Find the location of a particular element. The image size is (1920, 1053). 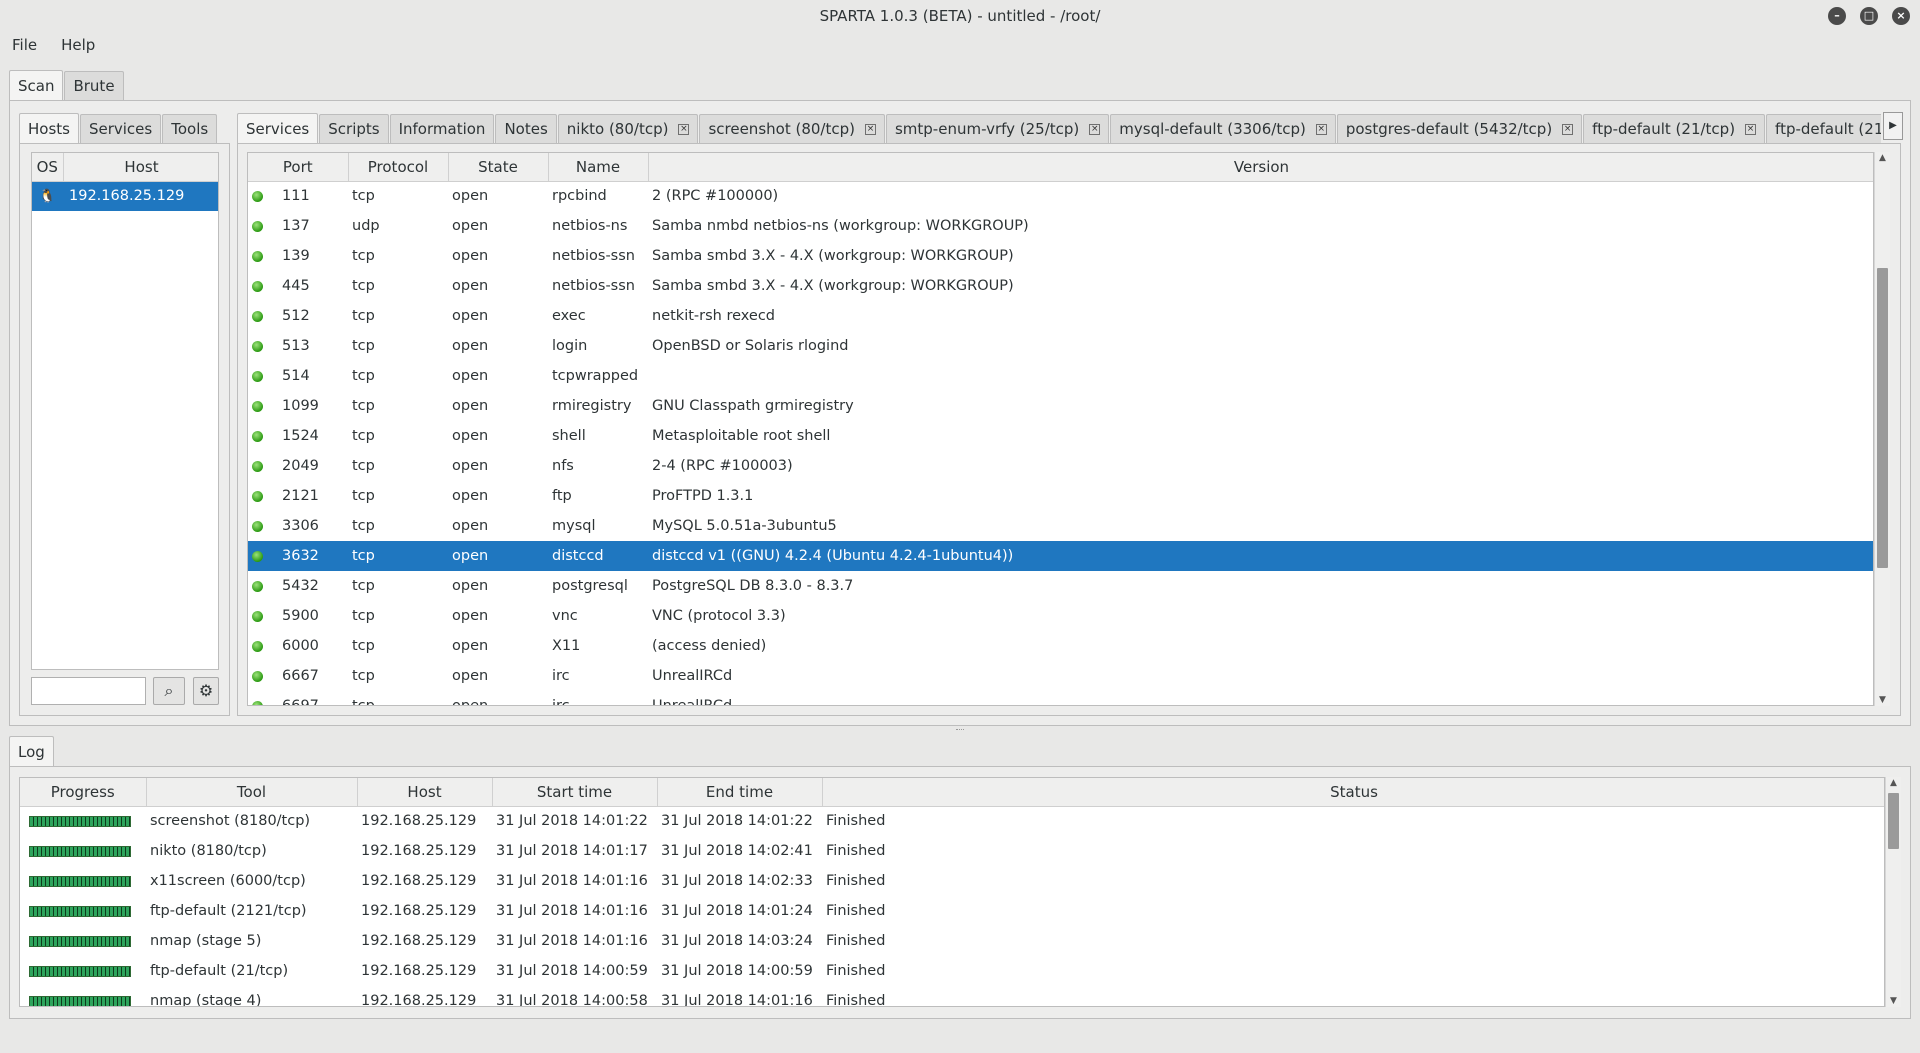

splitter-handle is located at coordinates (960, 730).